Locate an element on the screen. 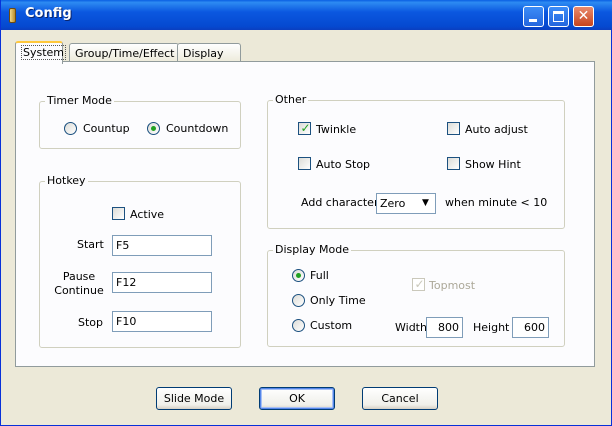 The width and height of the screenshot is (612, 426). other-title: Other is located at coordinates (291, 99).